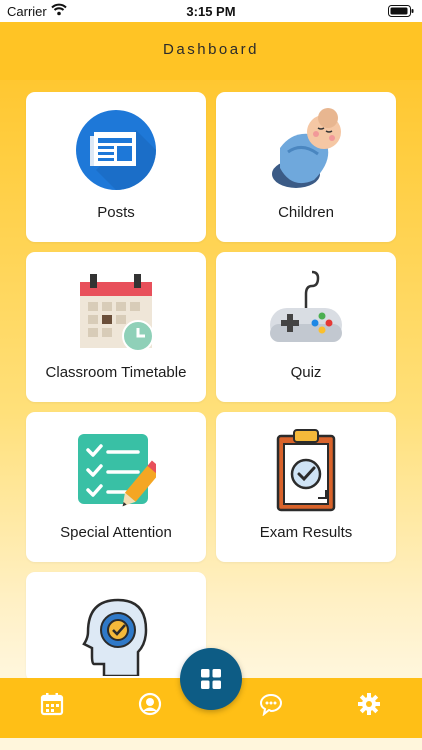 The width and height of the screenshot is (422, 750). I want to click on nav-header: Dashboard, so click(211, 51).